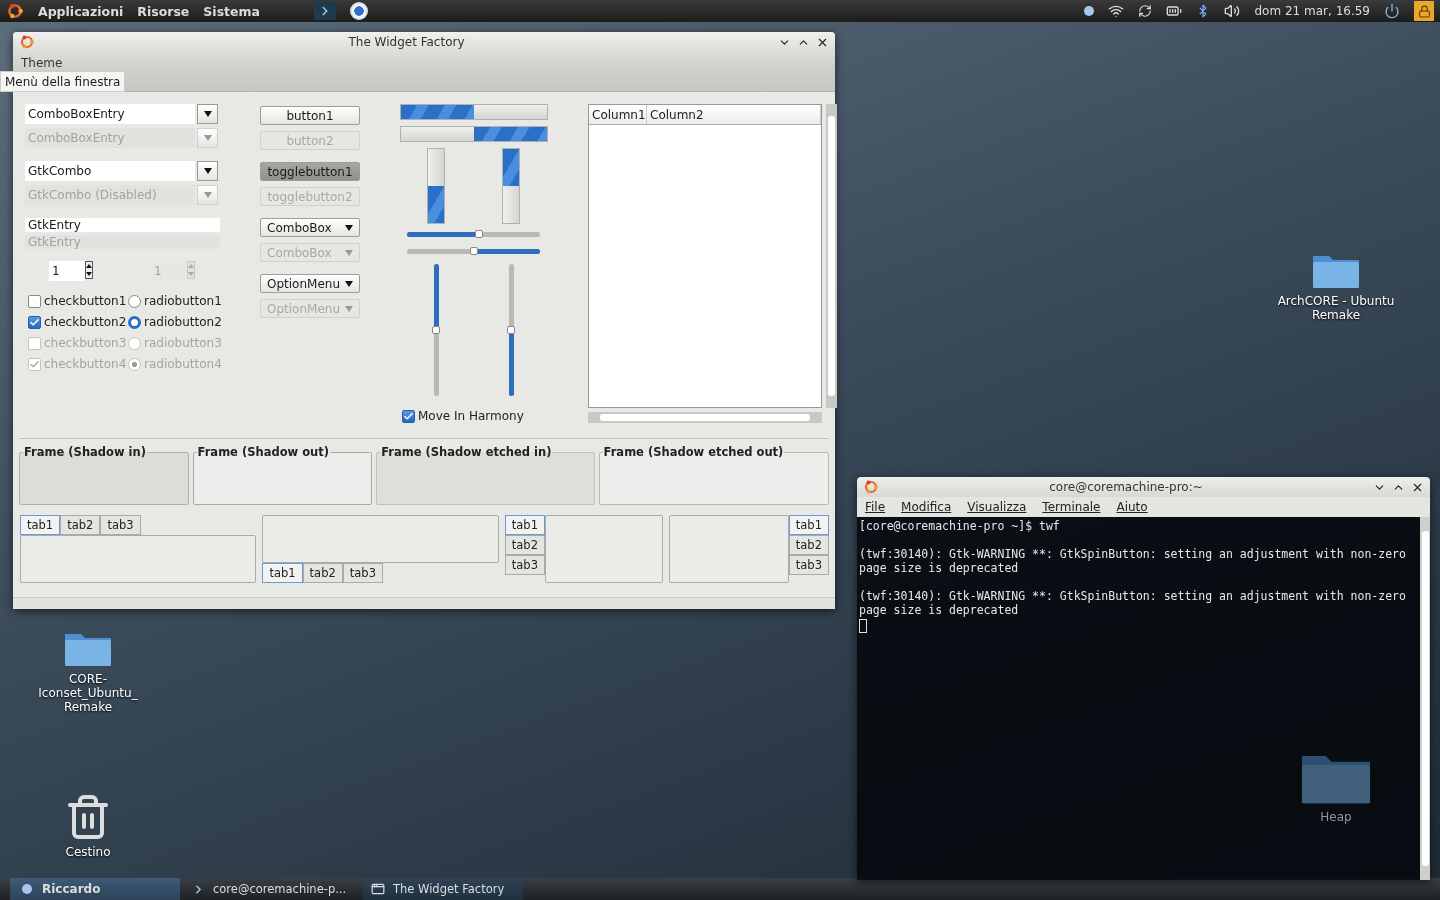 Image resolution: width=1440 pixels, height=900 pixels. I want to click on column-header: Column2, so click(734, 114).